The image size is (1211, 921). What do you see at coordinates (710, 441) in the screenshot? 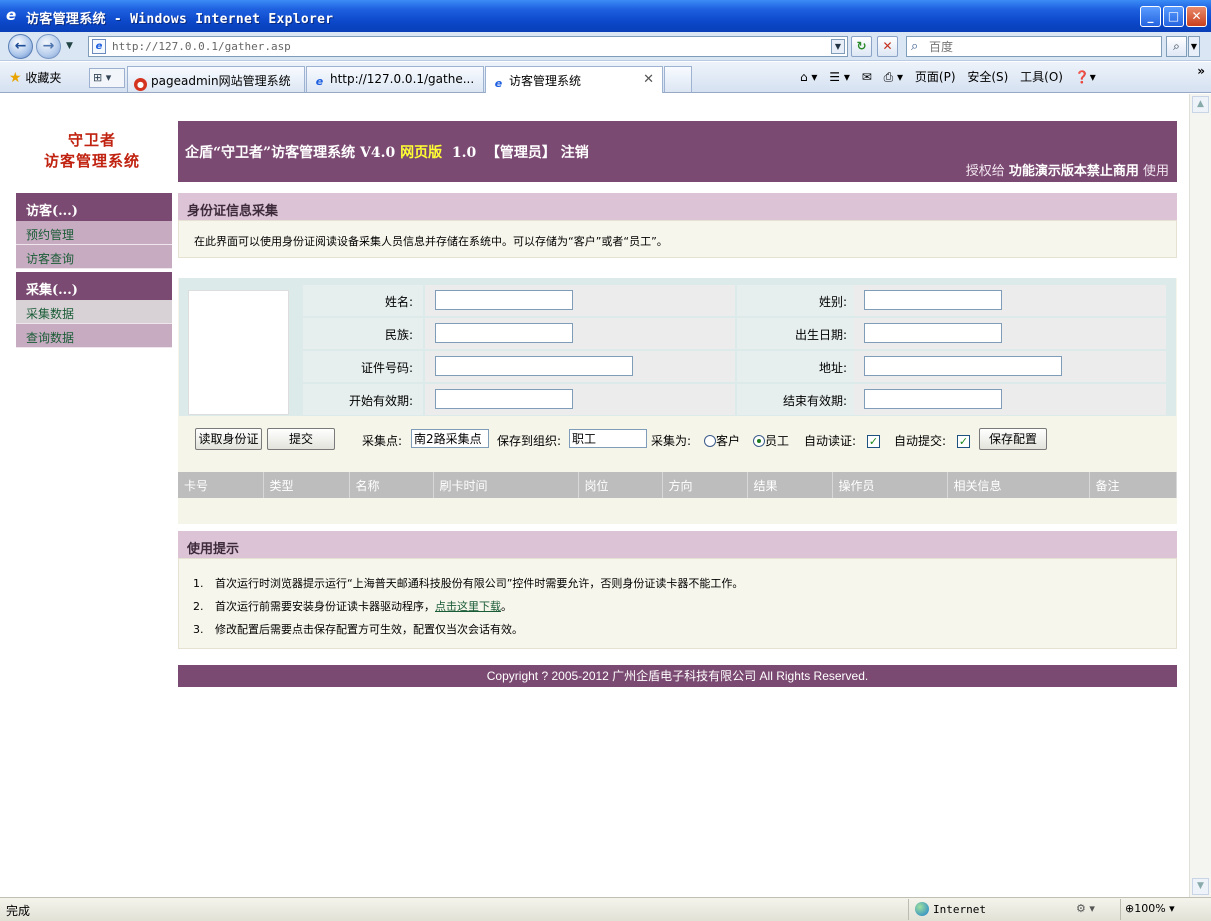
I see `customer-radio-icon` at bounding box center [710, 441].